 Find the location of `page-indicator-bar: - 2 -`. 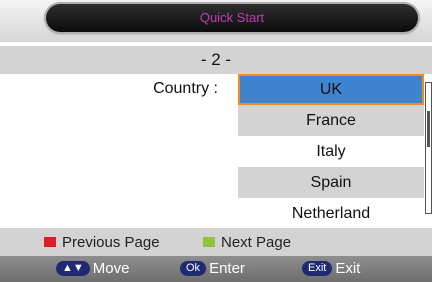

page-indicator-bar: - 2 - is located at coordinates (216, 60).